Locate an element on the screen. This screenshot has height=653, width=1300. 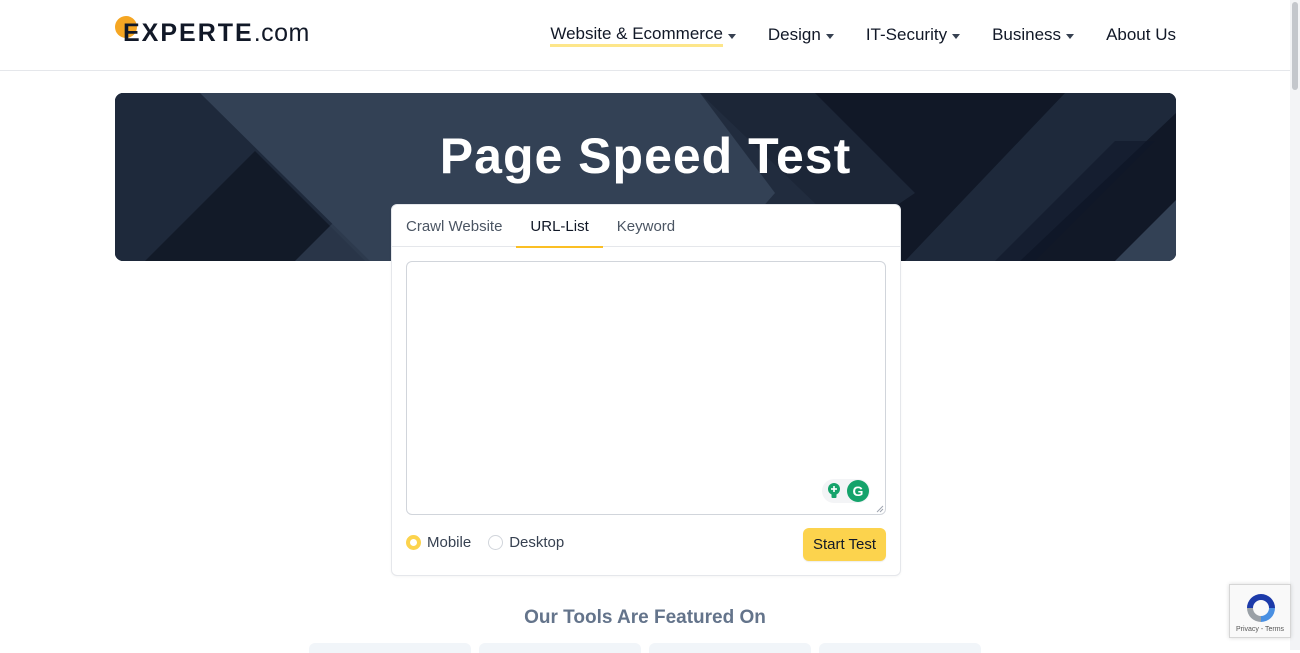
nav-item-business: Business is located at coordinates (1033, 35).